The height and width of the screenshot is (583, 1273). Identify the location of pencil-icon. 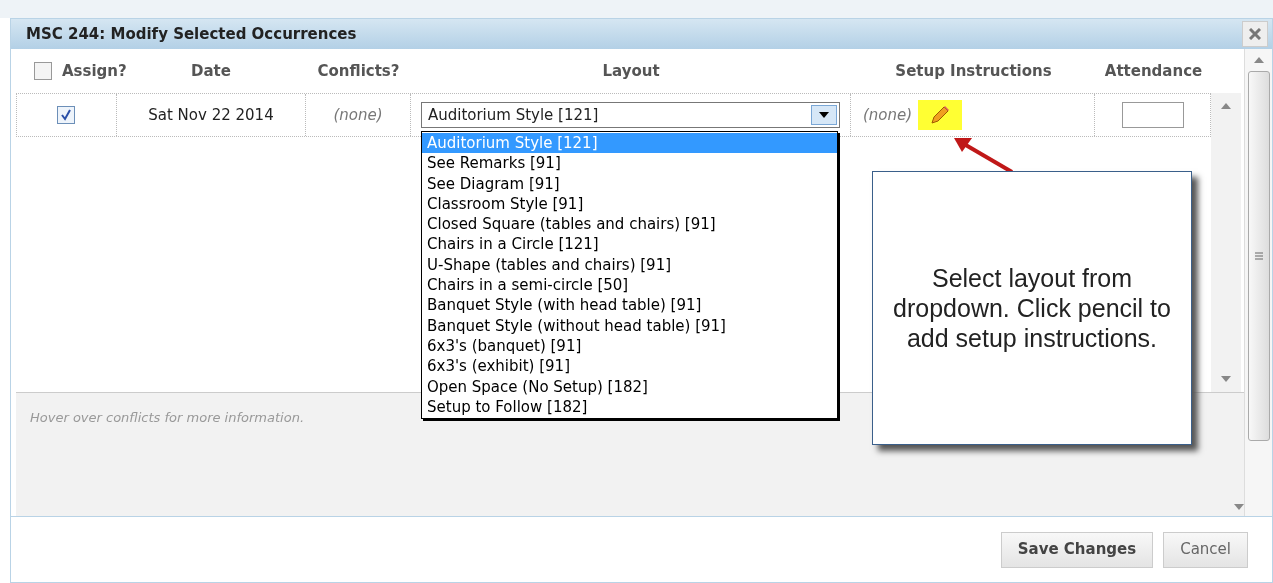
(940, 115).